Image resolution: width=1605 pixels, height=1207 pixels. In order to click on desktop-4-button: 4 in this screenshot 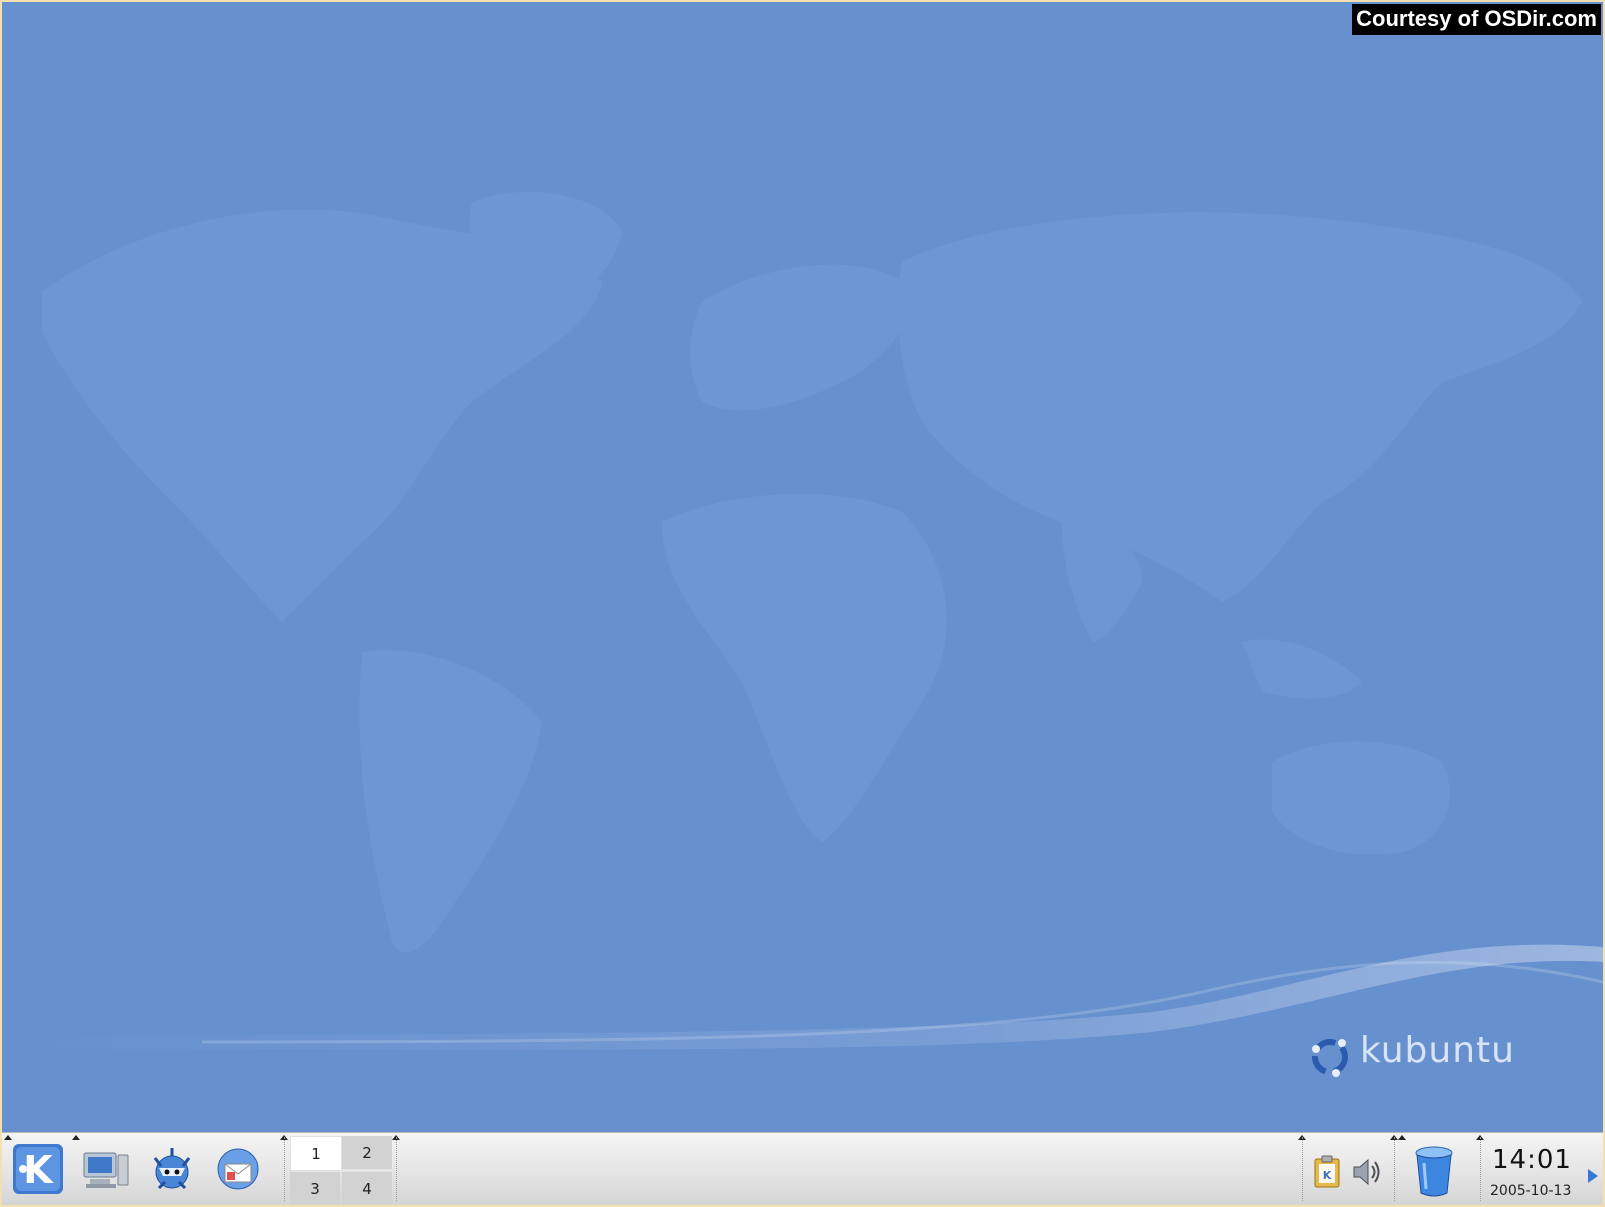, I will do `click(367, 1188)`.